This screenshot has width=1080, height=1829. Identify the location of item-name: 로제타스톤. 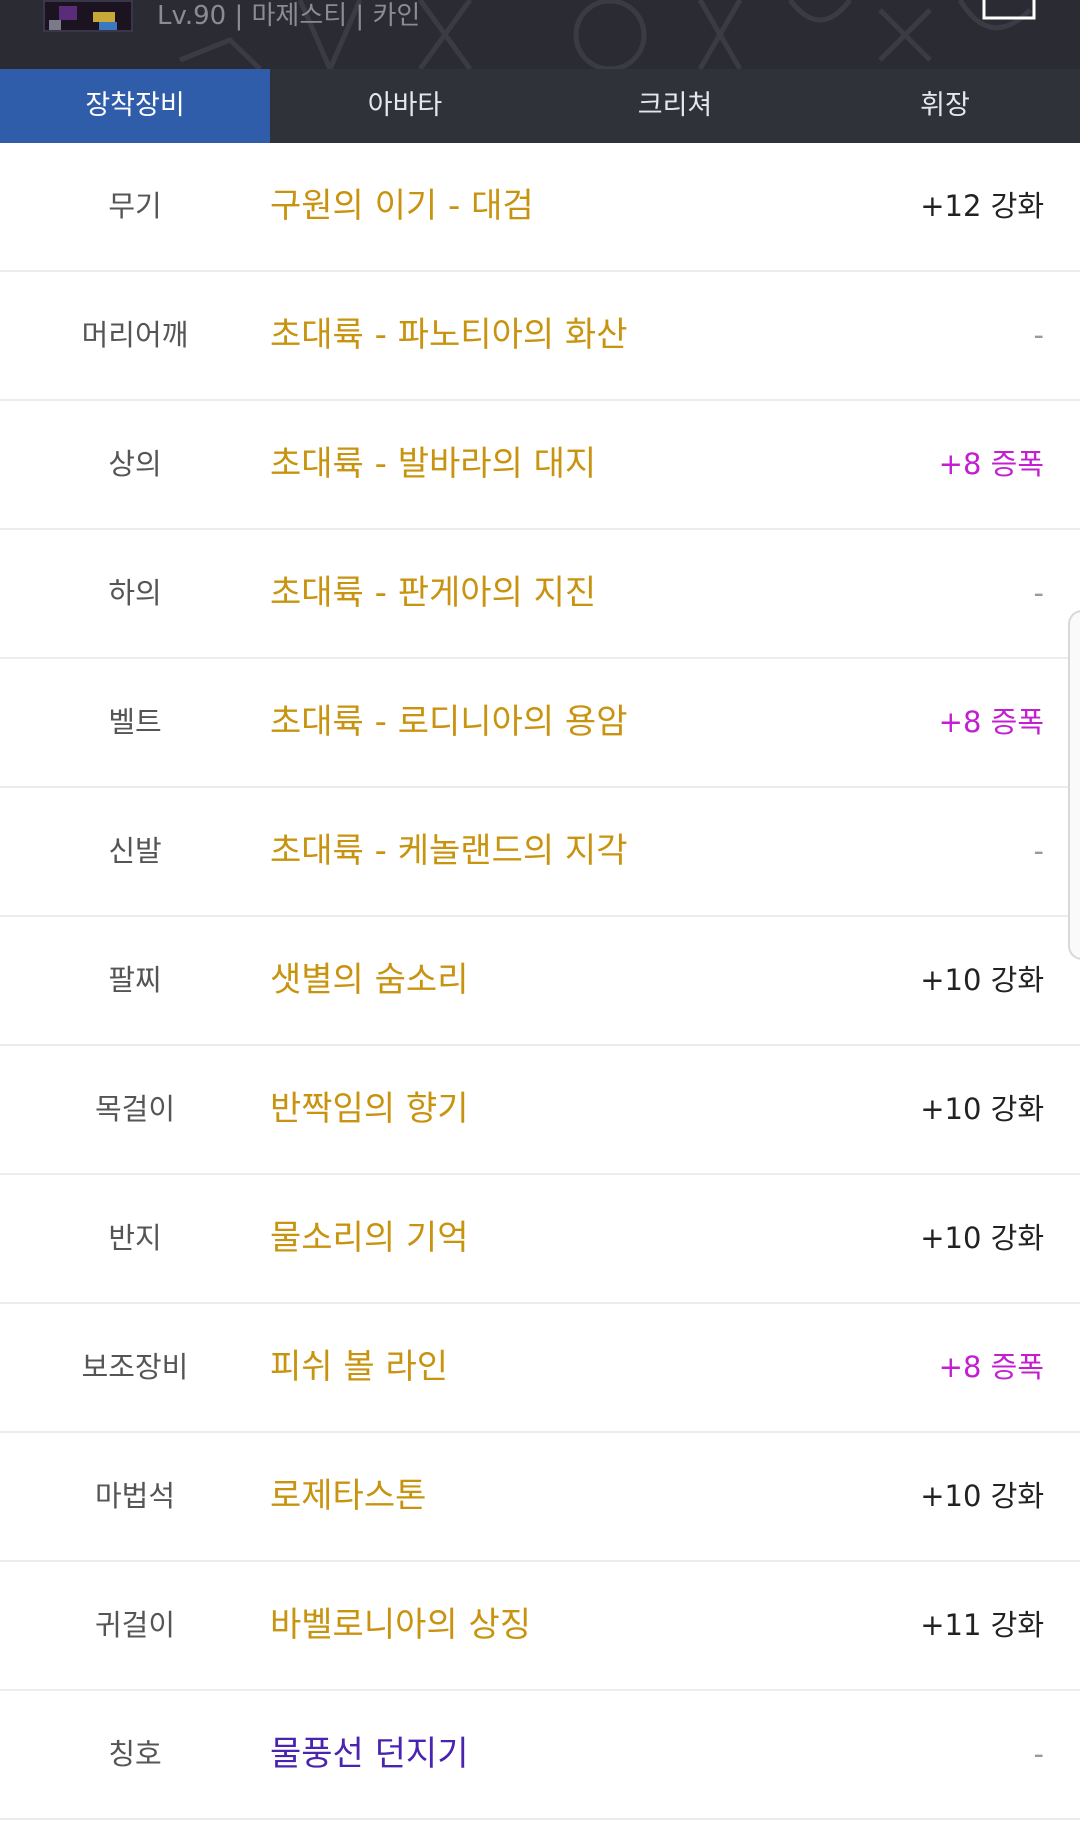
(348, 1496).